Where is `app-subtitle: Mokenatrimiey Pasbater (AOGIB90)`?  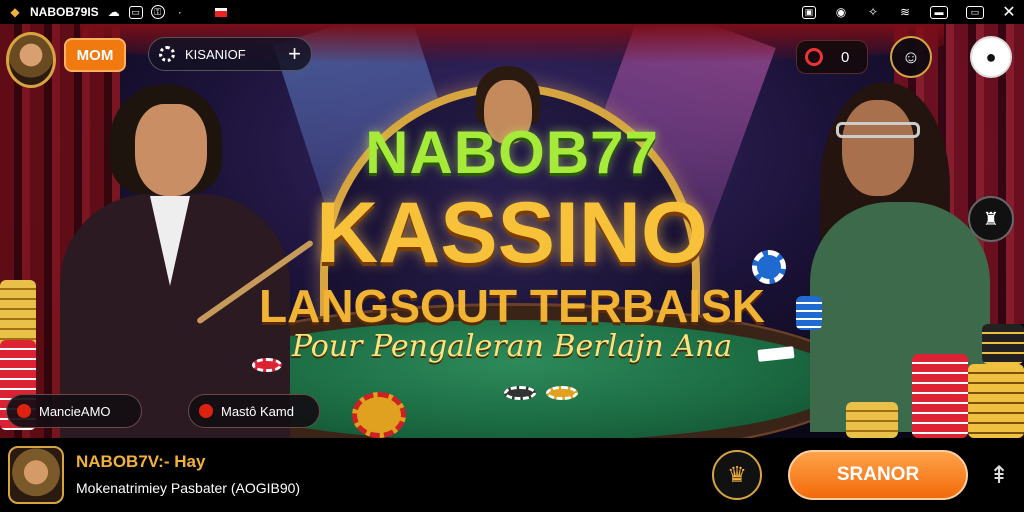
app-subtitle: Mokenatrimiey Pasbater (AOGIB90) is located at coordinates (188, 488).